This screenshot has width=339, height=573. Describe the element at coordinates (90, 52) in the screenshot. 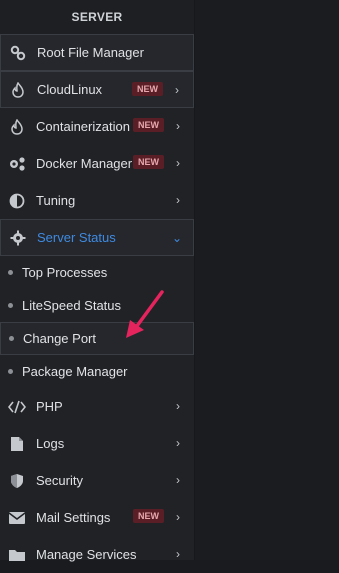

I see `sidebar-item-label: Root File Manager` at that location.